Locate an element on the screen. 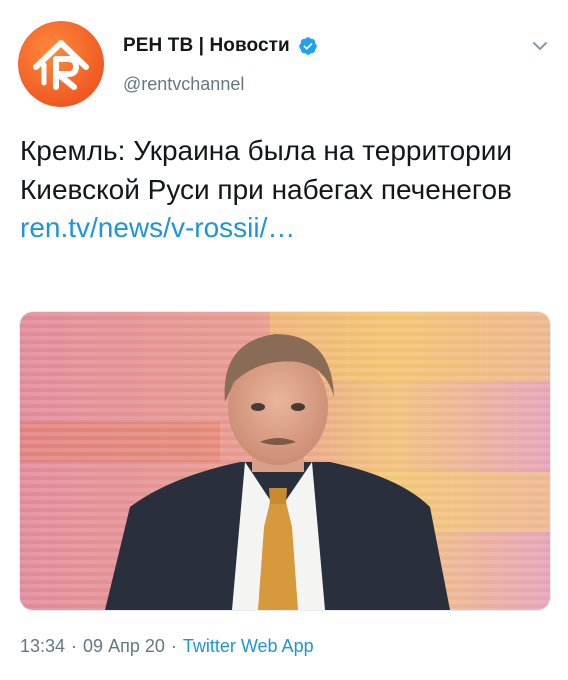 The image size is (568, 680). account-name-row: РЕН ТВ | Новости is located at coordinates (220, 46).